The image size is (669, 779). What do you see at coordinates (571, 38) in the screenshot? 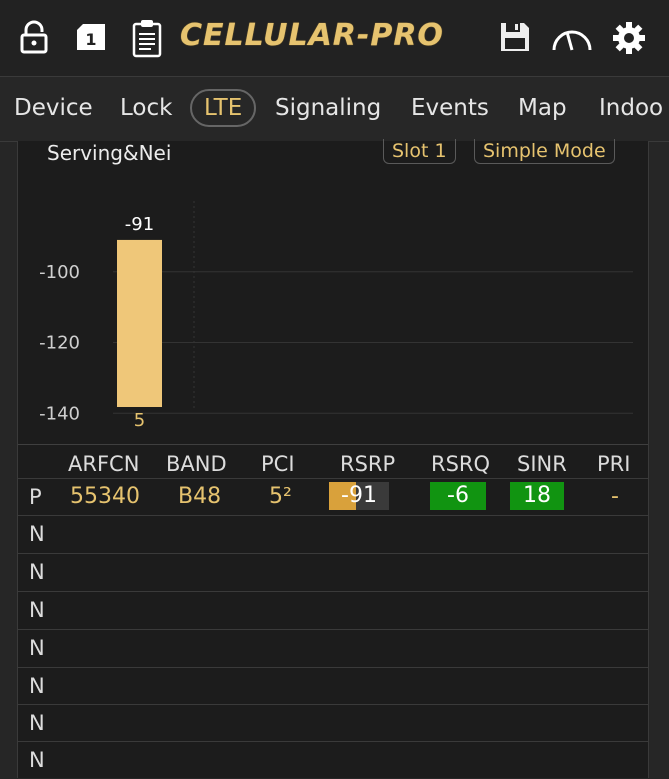
I see `gauge-icon` at bounding box center [571, 38].